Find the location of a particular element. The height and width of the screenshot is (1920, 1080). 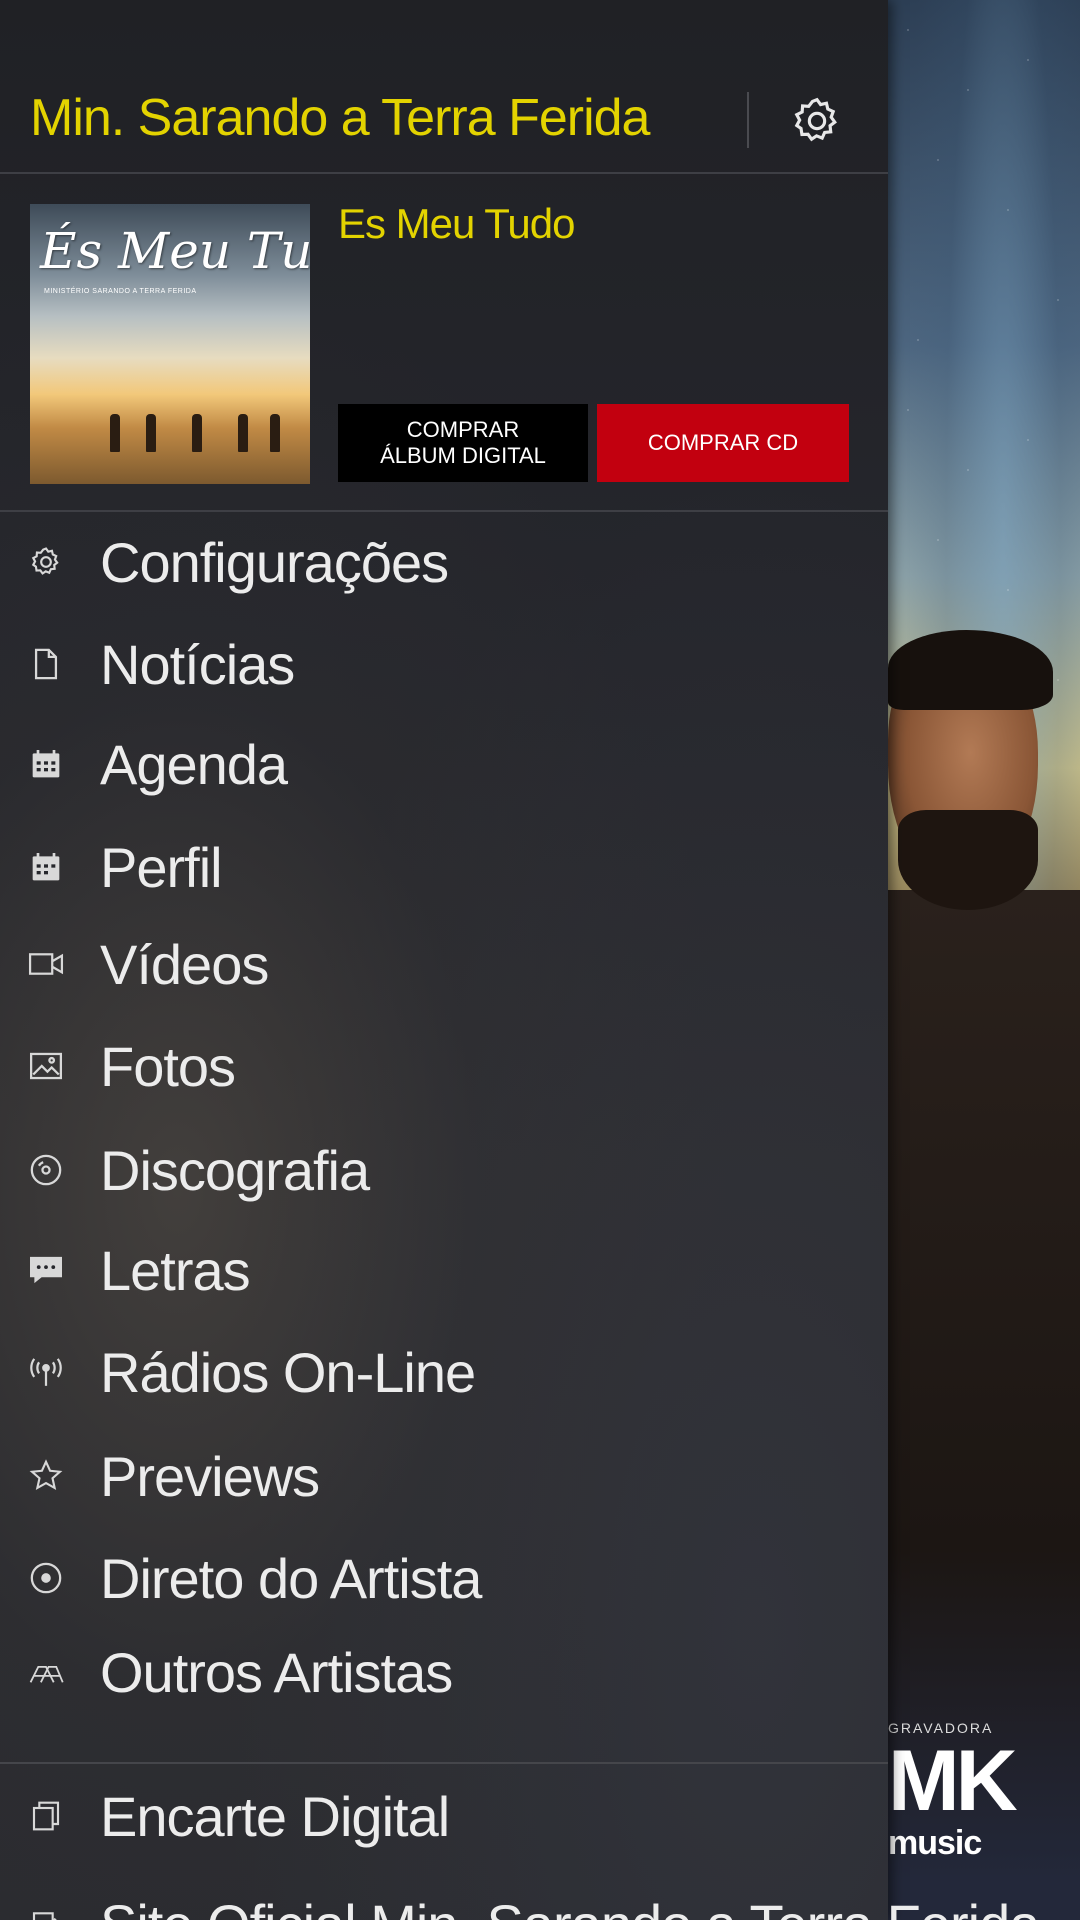

menu-label: Letras is located at coordinates (175, 1270).